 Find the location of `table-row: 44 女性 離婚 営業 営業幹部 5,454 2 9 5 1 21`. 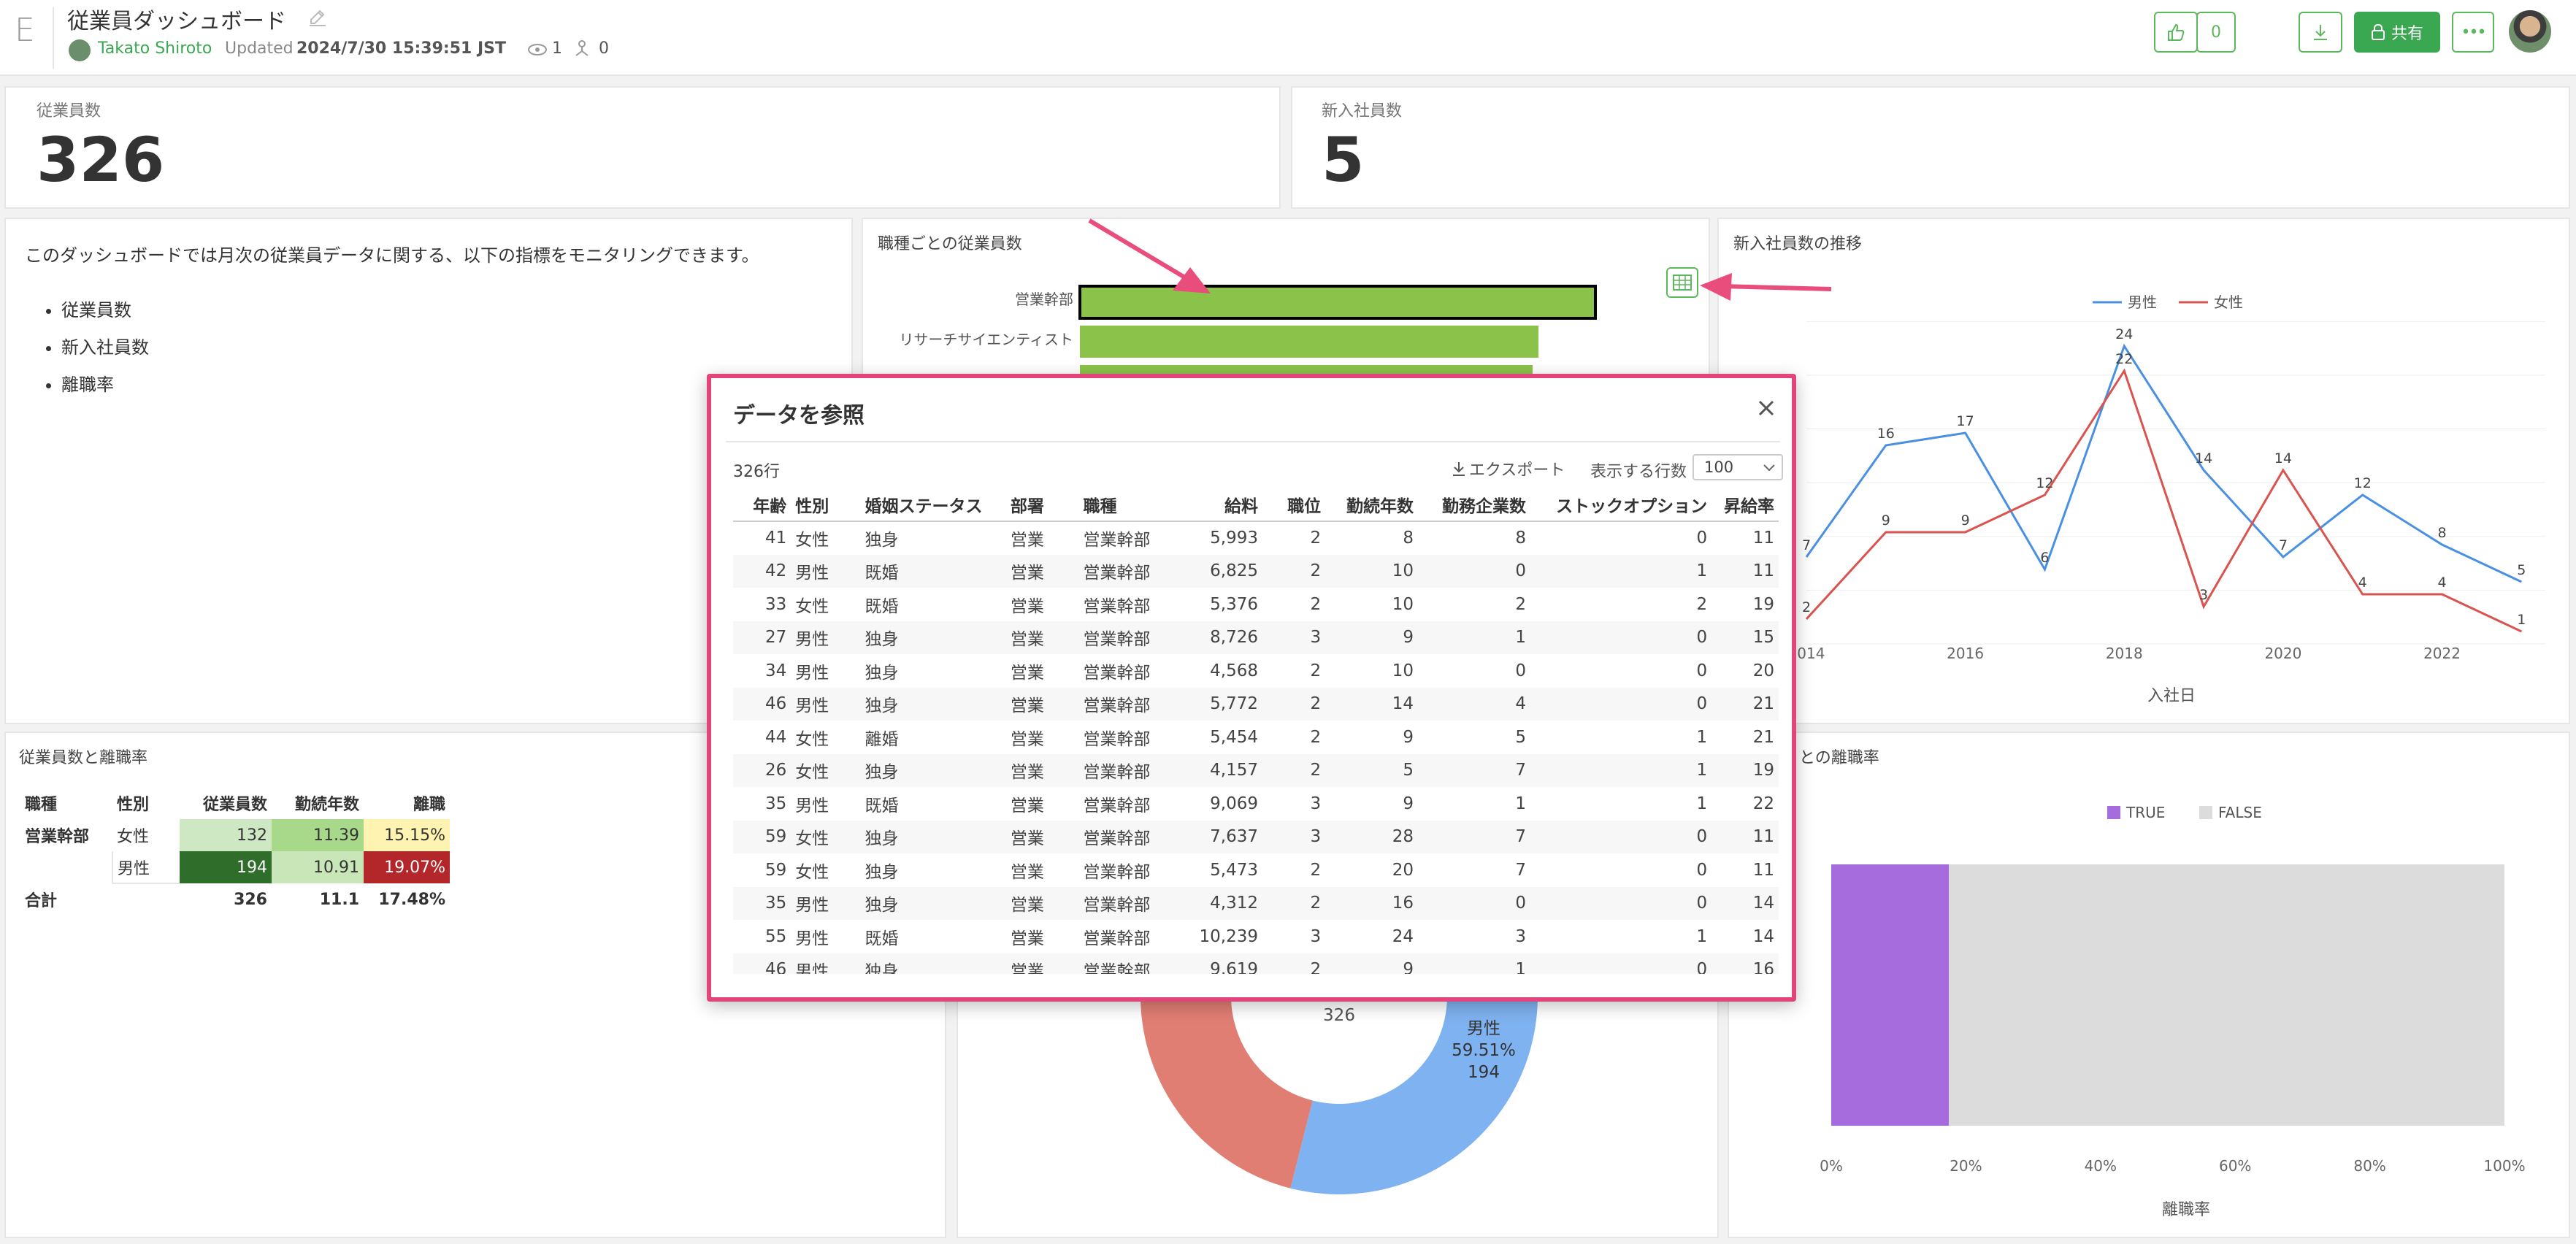

table-row: 44 女性 離婚 営業 営業幹部 5,454 2 9 5 1 21 is located at coordinates (1256, 737).